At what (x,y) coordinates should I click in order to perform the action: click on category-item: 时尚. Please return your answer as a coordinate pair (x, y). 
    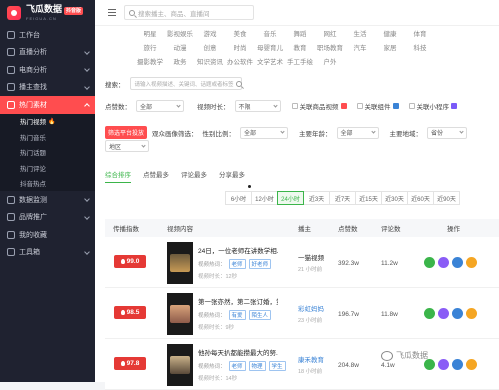
    Looking at the image, I should click on (240, 47).